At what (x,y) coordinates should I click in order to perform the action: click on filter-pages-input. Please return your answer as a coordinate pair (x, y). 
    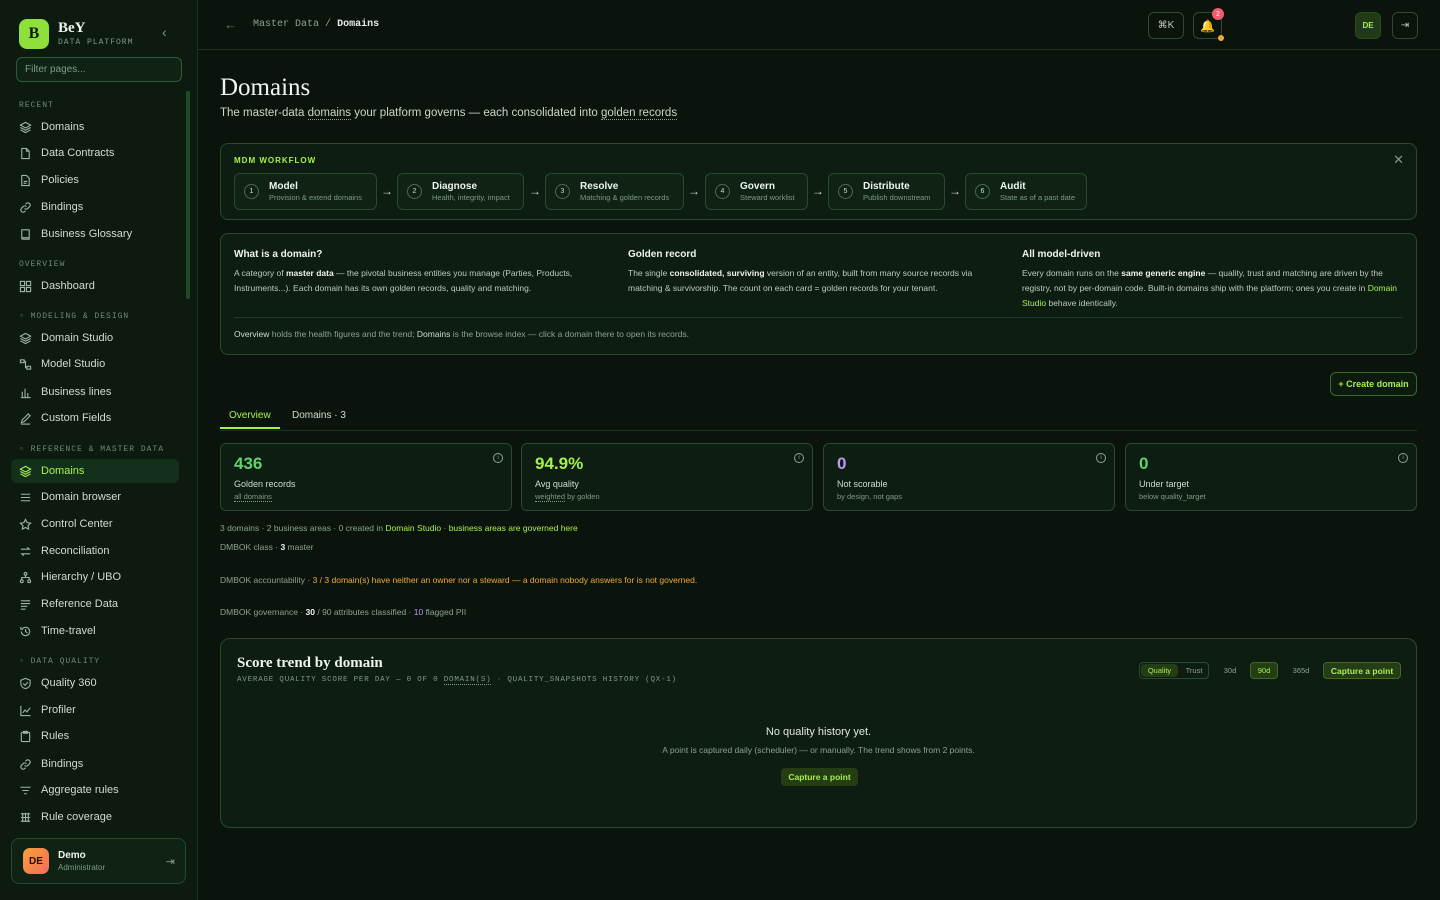
    Looking at the image, I should click on (99, 69).